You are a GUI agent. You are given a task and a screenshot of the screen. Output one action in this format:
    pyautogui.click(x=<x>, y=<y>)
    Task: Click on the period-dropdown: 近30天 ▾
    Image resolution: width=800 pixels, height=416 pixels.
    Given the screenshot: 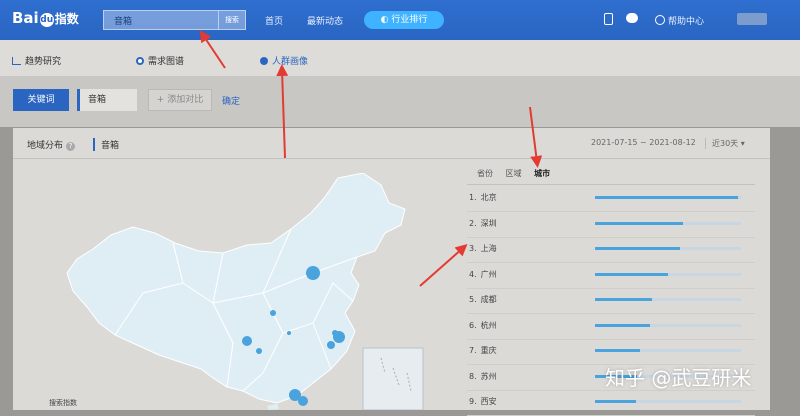 What is the action you would take?
    pyautogui.click(x=725, y=143)
    